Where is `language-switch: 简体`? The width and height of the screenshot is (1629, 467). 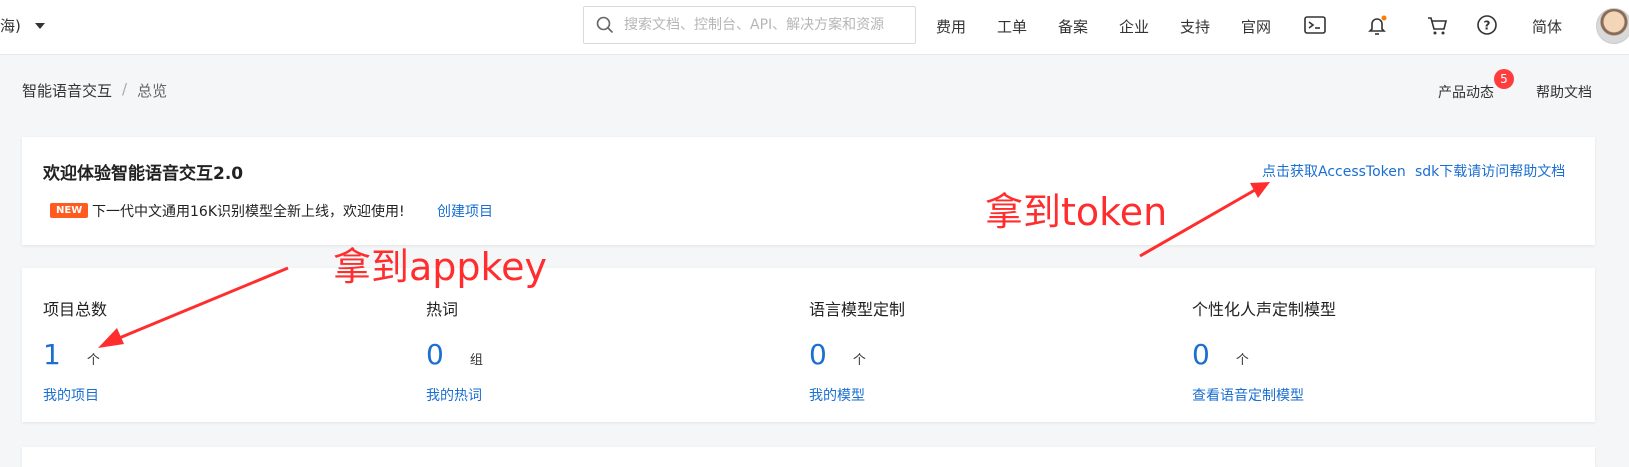
language-switch: 简体 is located at coordinates (1547, 26).